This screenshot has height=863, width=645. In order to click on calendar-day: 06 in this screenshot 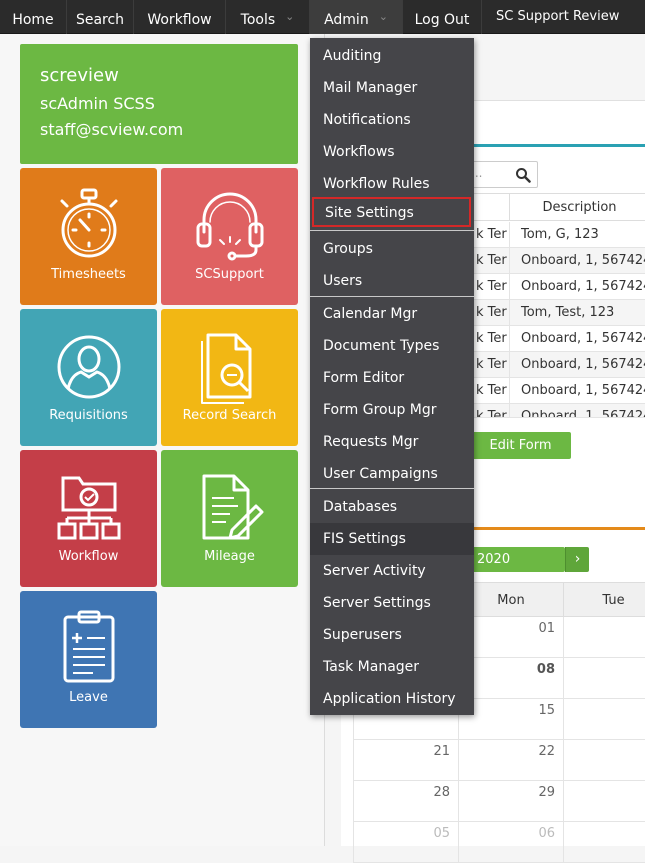, I will do `click(510, 842)`.